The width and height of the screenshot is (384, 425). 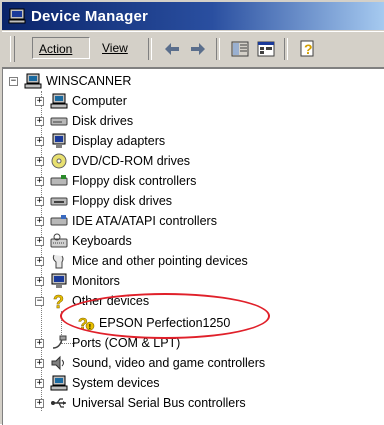 I want to click on tree-item-floppy-drives: + Floppy disk drives, so click(x=103, y=201).